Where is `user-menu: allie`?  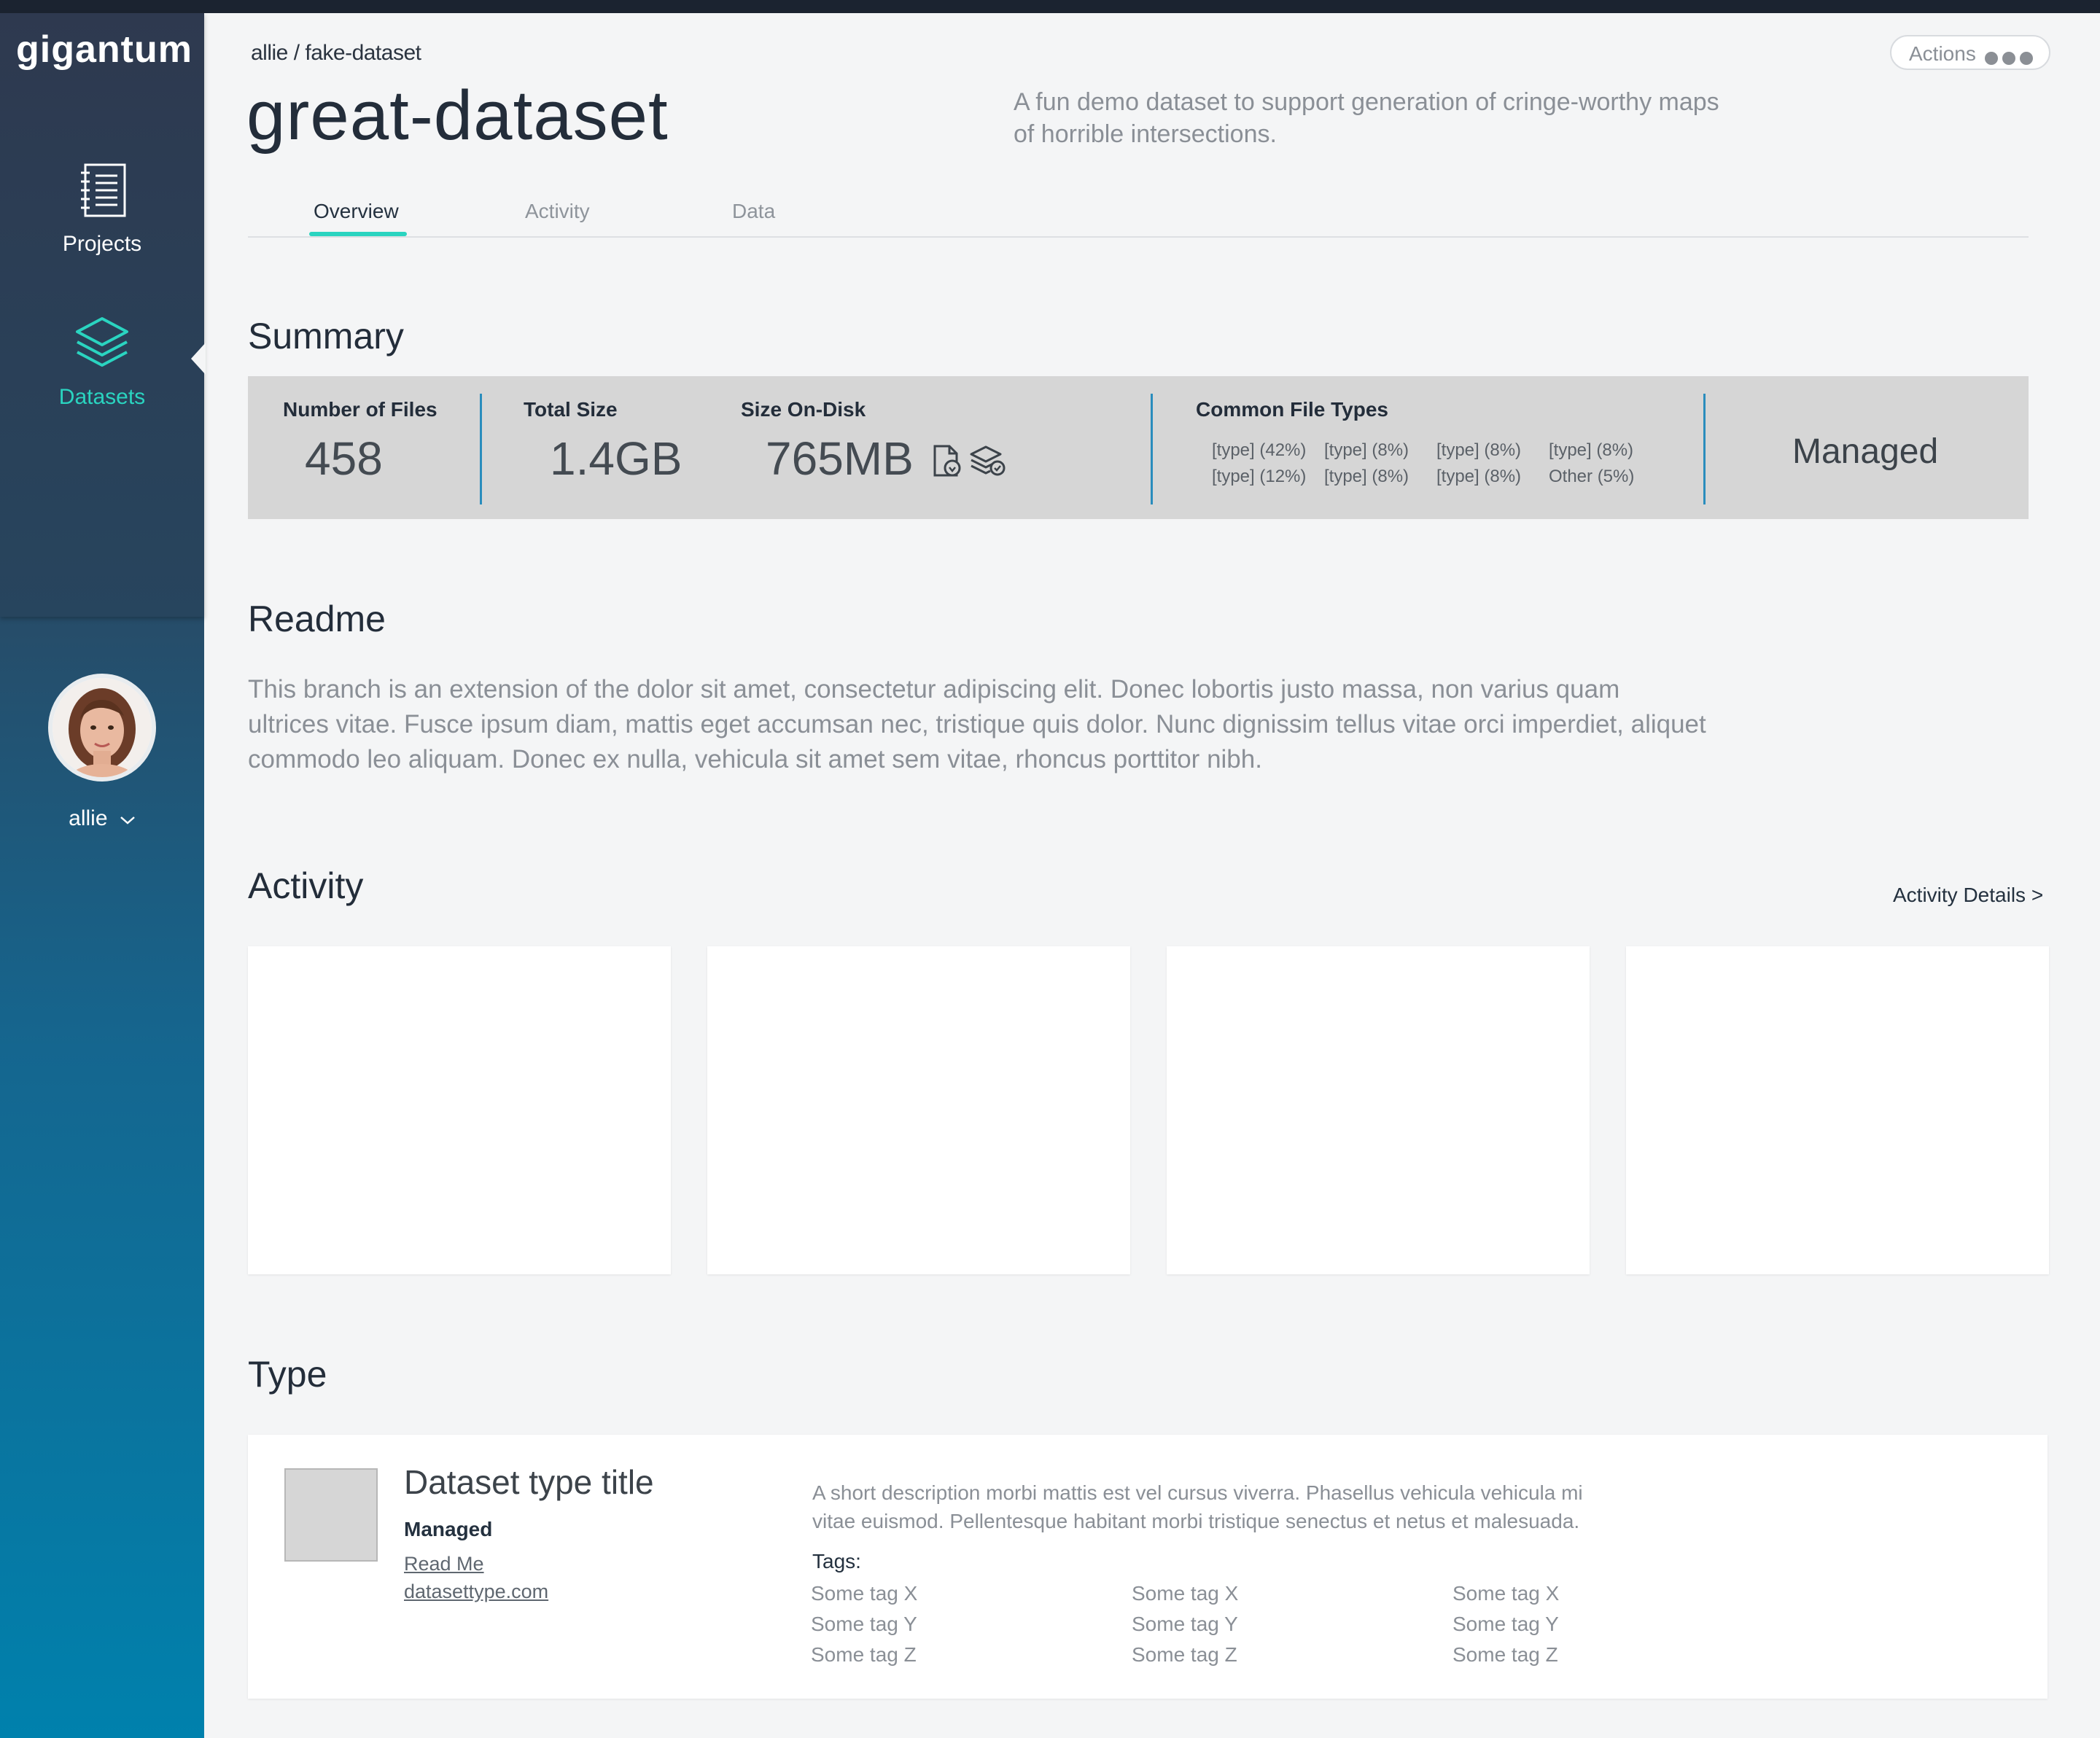
user-menu: allie is located at coordinates (102, 818).